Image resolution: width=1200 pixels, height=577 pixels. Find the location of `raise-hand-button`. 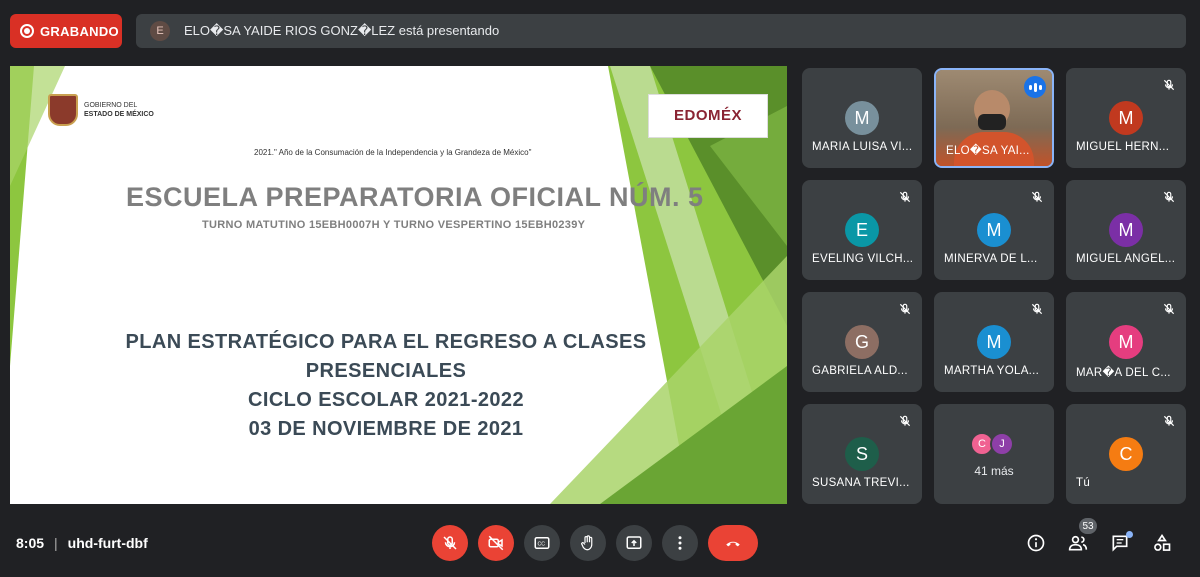

raise-hand-button is located at coordinates (588, 543).